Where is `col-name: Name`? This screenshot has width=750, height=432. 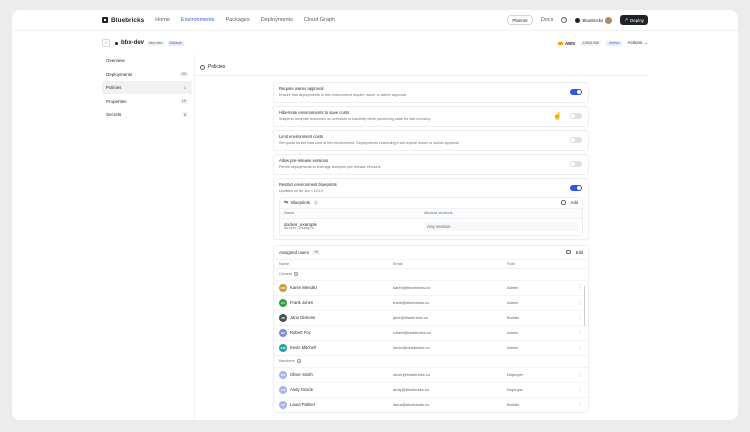
col-name: Name is located at coordinates (284, 263).